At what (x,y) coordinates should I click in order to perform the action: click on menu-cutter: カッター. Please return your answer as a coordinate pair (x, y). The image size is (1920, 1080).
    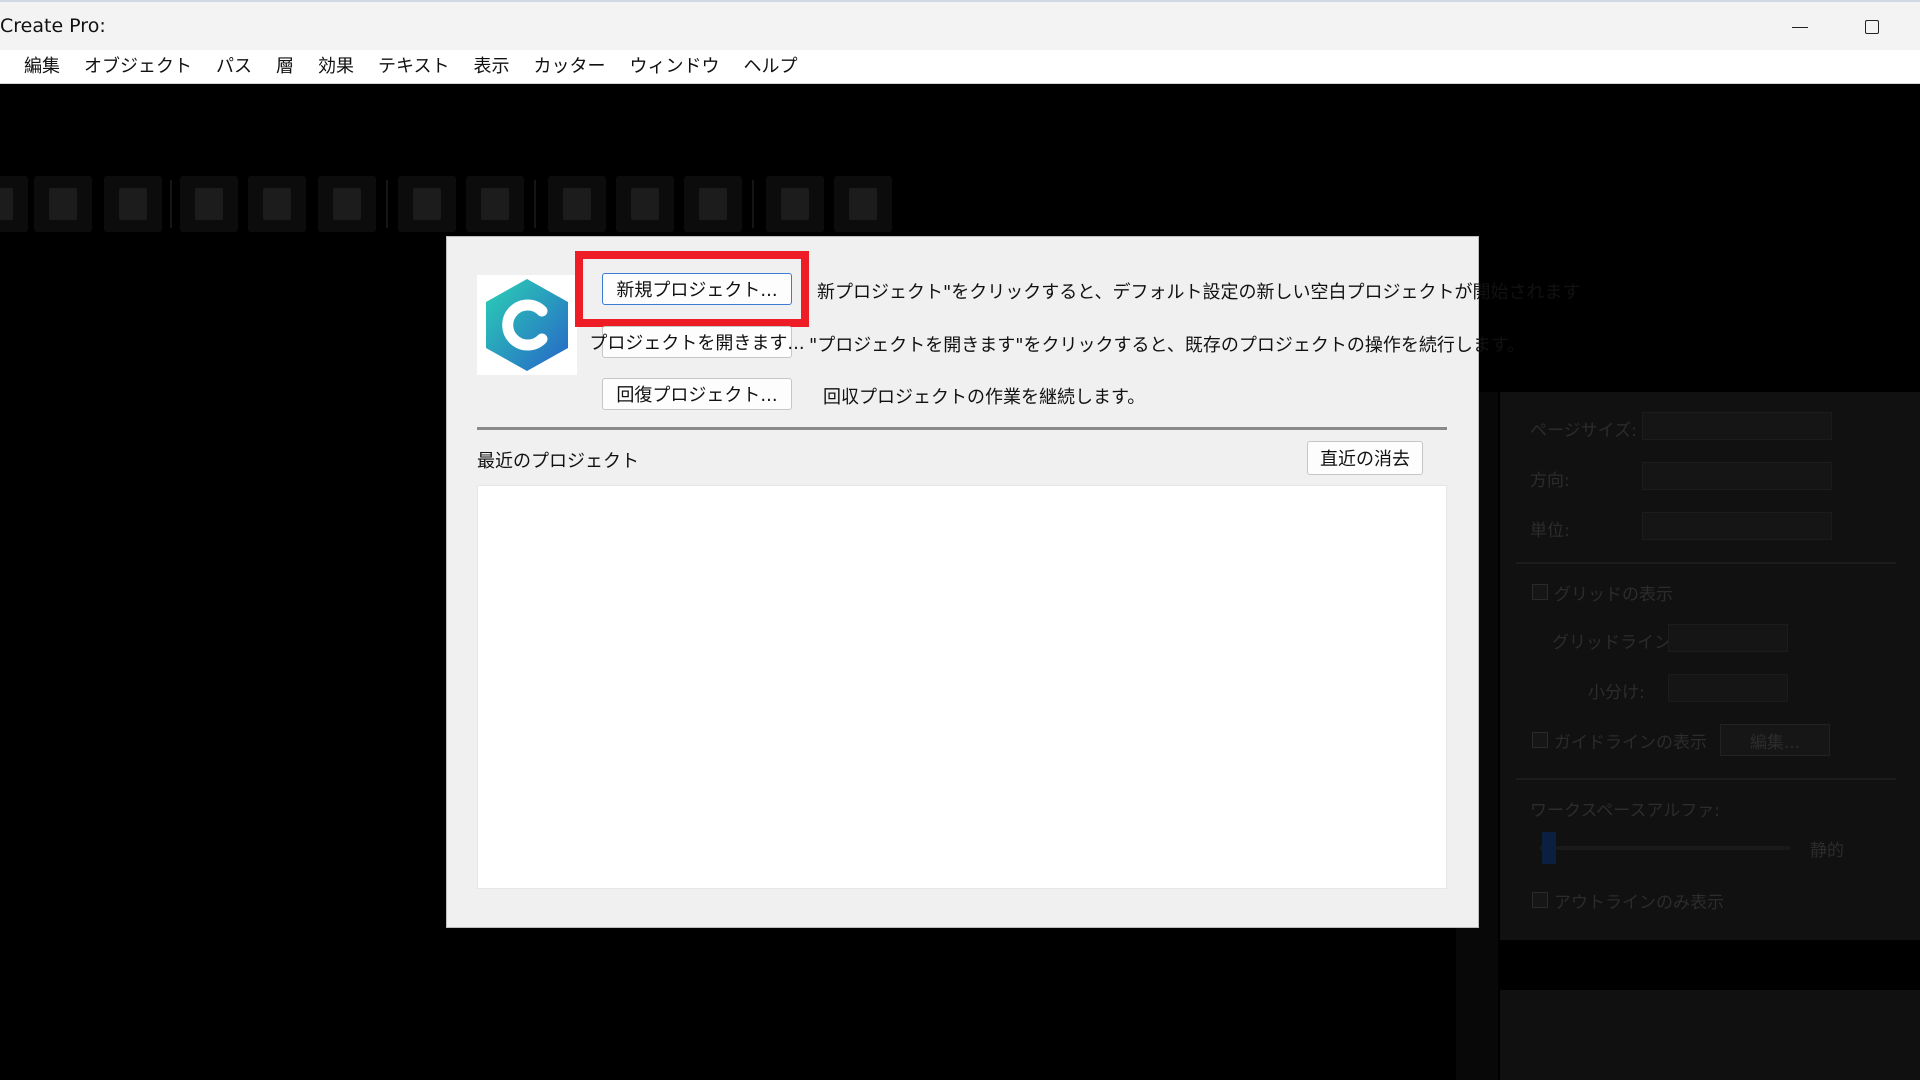
    Looking at the image, I should click on (569, 67).